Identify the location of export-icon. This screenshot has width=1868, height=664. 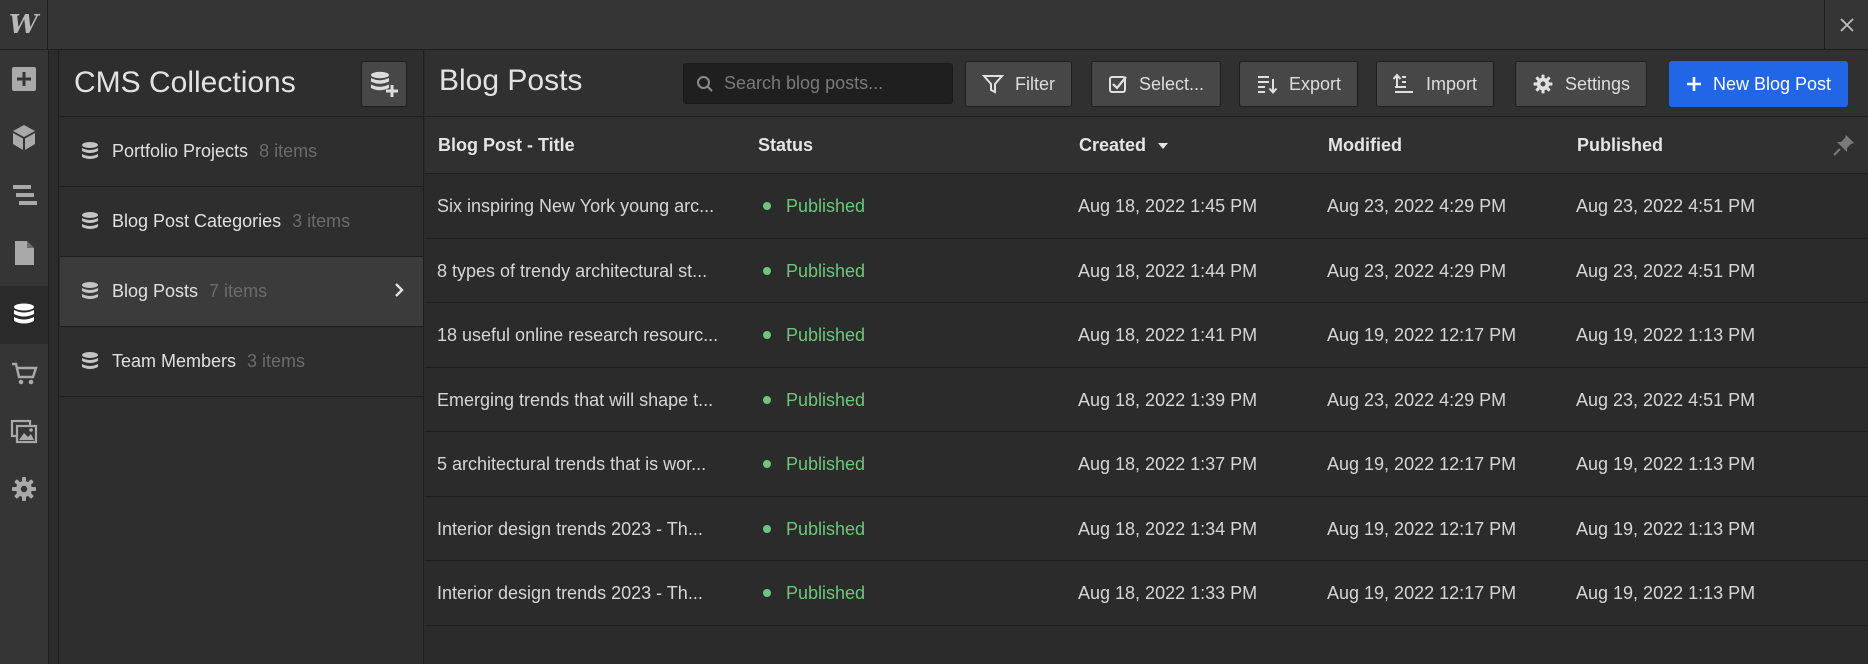
(1268, 85).